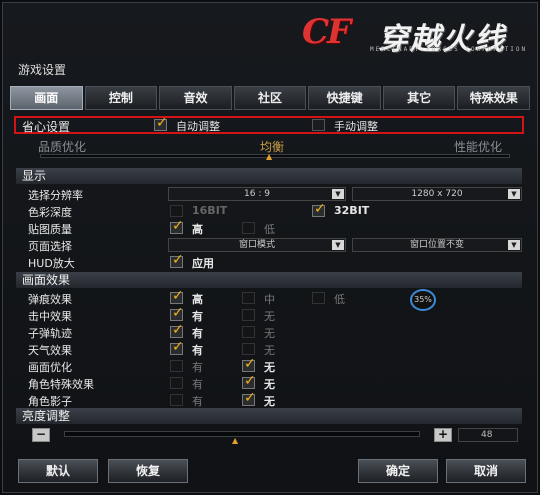  I want to click on tab-community: 社区, so click(270, 98).